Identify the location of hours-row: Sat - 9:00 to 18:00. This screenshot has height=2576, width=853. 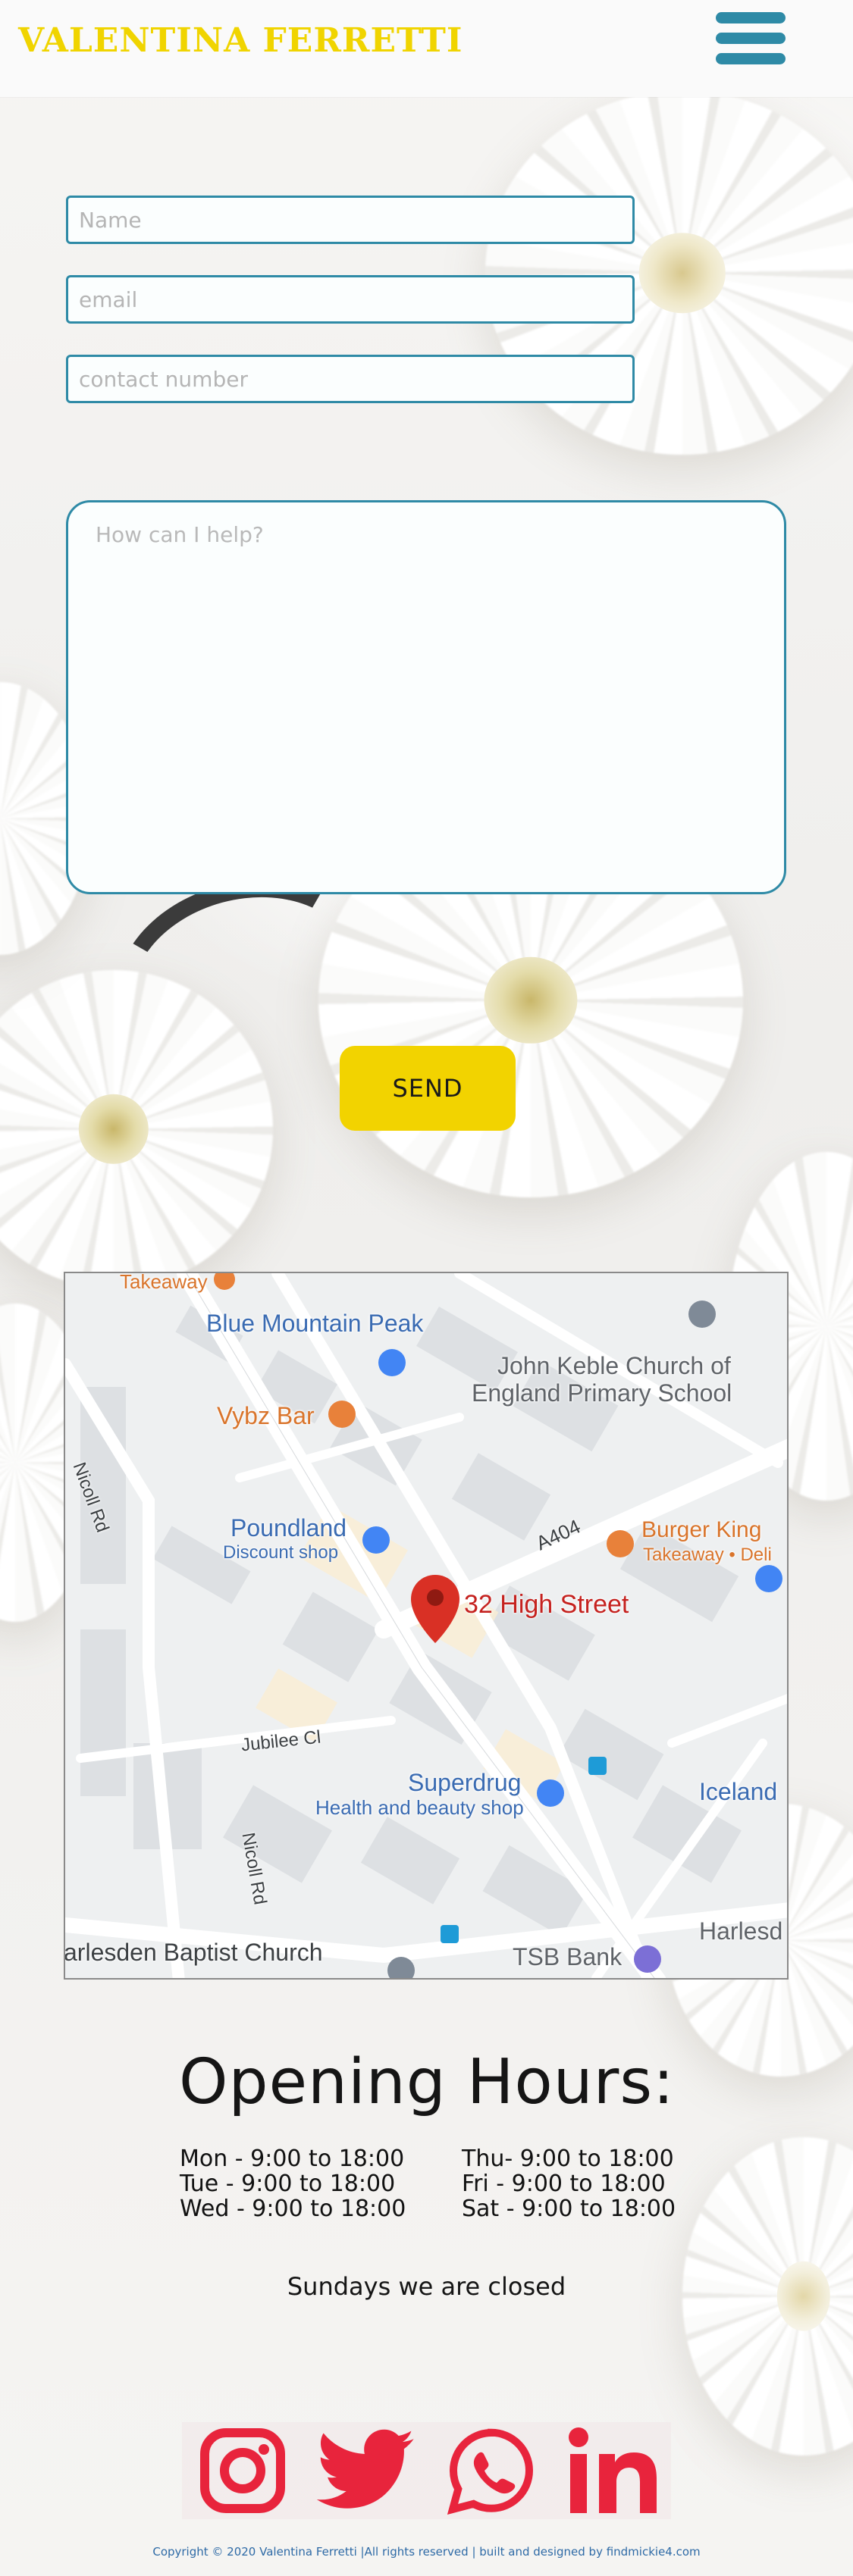
(569, 2209).